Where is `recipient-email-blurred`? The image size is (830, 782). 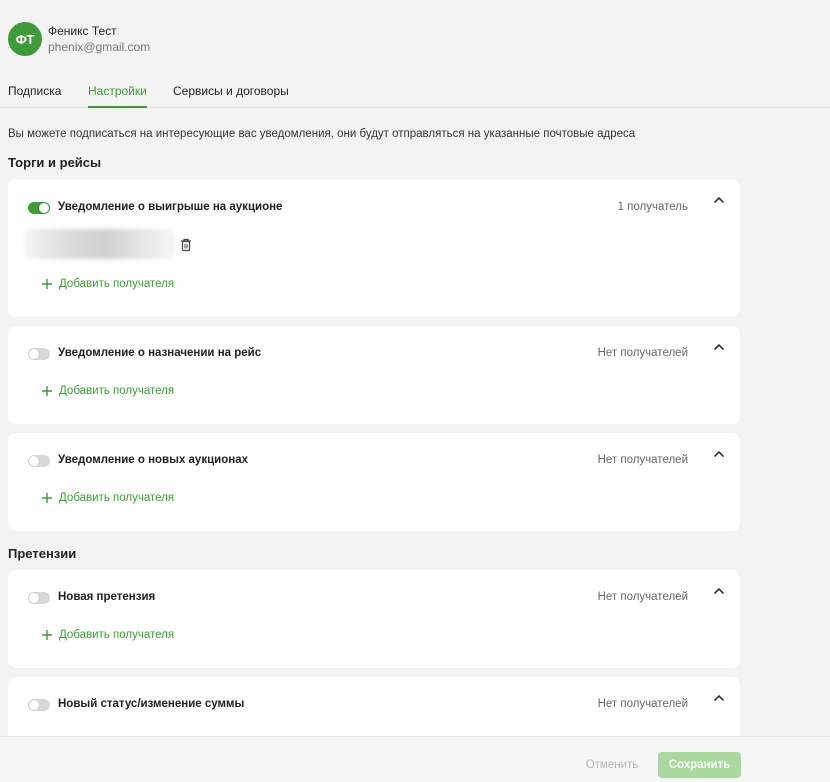 recipient-email-blurred is located at coordinates (99, 244).